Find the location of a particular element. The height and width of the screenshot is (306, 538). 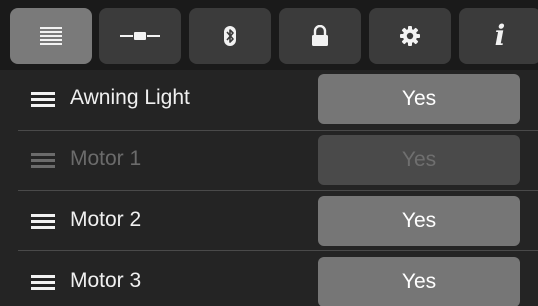

slider-icon is located at coordinates (140, 36).